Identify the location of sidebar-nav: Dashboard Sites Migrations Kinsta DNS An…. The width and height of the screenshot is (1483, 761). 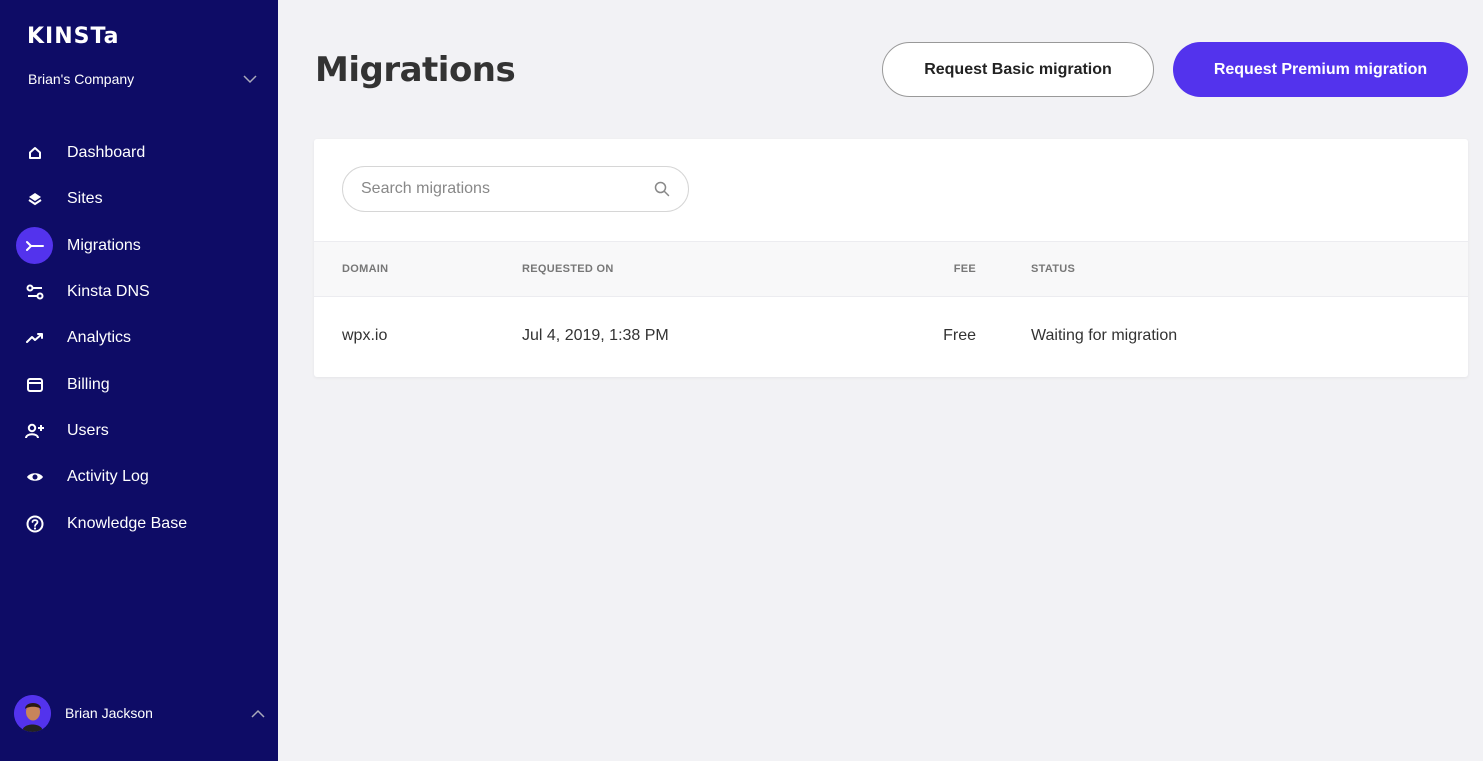
(139, 338).